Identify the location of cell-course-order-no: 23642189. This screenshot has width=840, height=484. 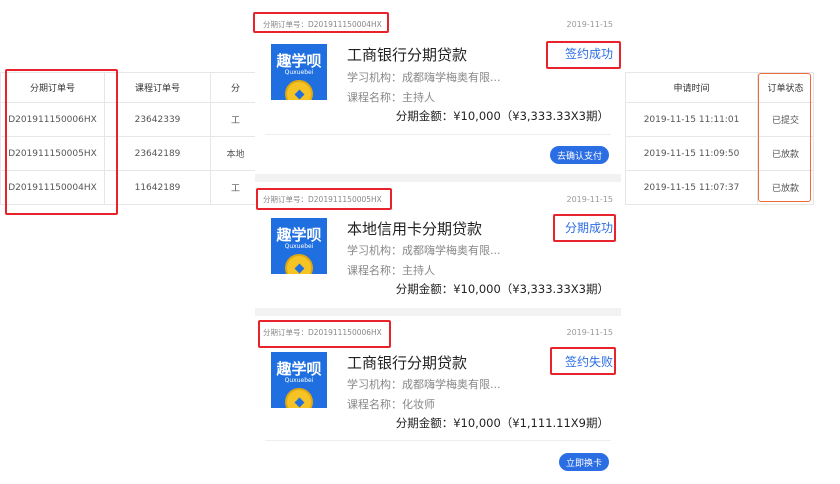
(157, 153).